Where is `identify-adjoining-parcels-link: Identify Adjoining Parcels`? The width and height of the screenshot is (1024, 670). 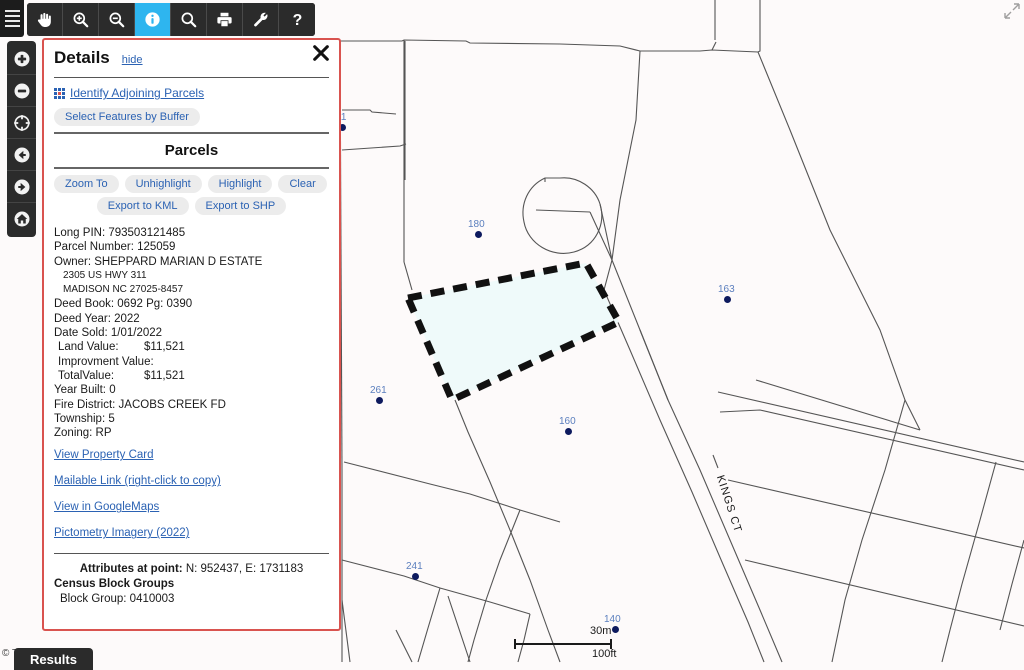 identify-adjoining-parcels-link: Identify Adjoining Parcels is located at coordinates (137, 93).